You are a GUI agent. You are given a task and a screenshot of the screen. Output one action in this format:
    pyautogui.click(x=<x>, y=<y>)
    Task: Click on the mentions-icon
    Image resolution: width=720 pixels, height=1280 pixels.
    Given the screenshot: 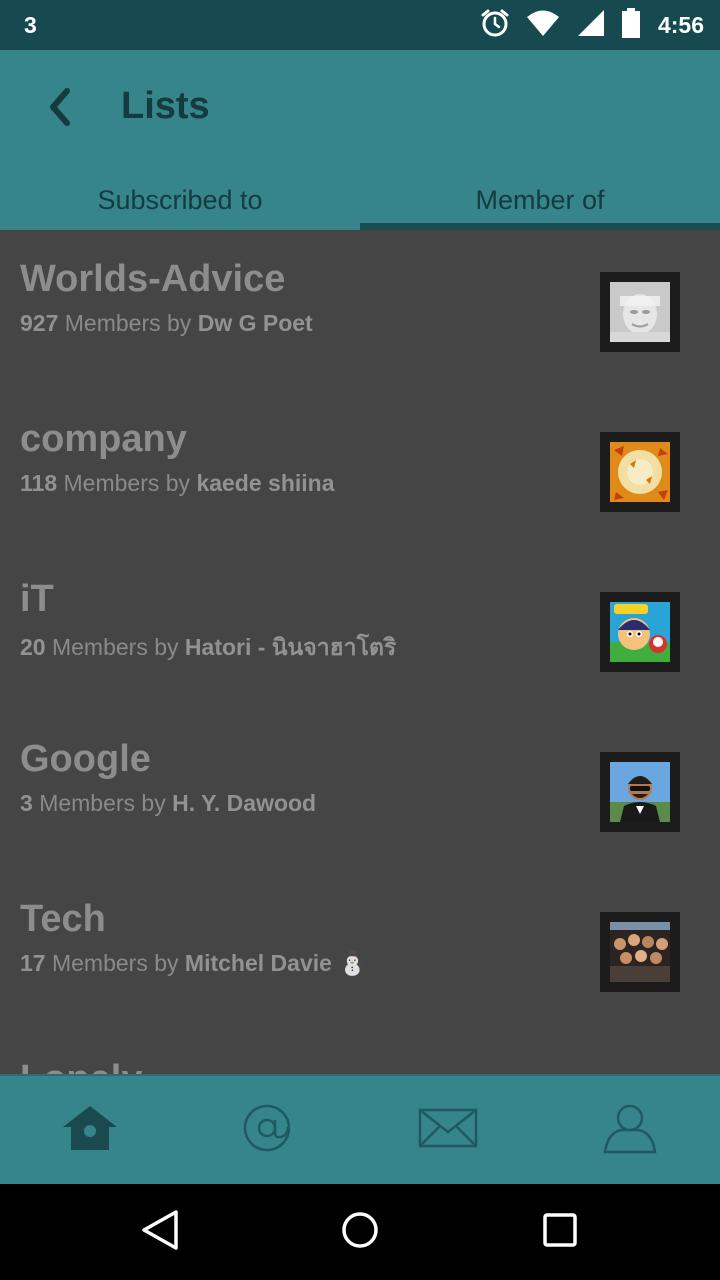 What is the action you would take?
    pyautogui.click(x=267, y=1130)
    